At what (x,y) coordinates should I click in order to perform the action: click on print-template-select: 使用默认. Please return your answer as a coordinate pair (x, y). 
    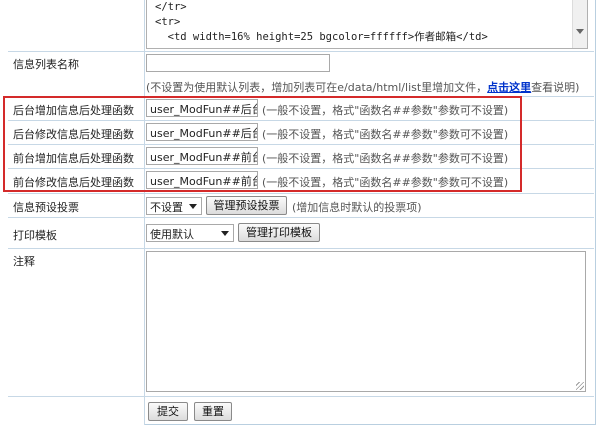
    Looking at the image, I should click on (190, 233).